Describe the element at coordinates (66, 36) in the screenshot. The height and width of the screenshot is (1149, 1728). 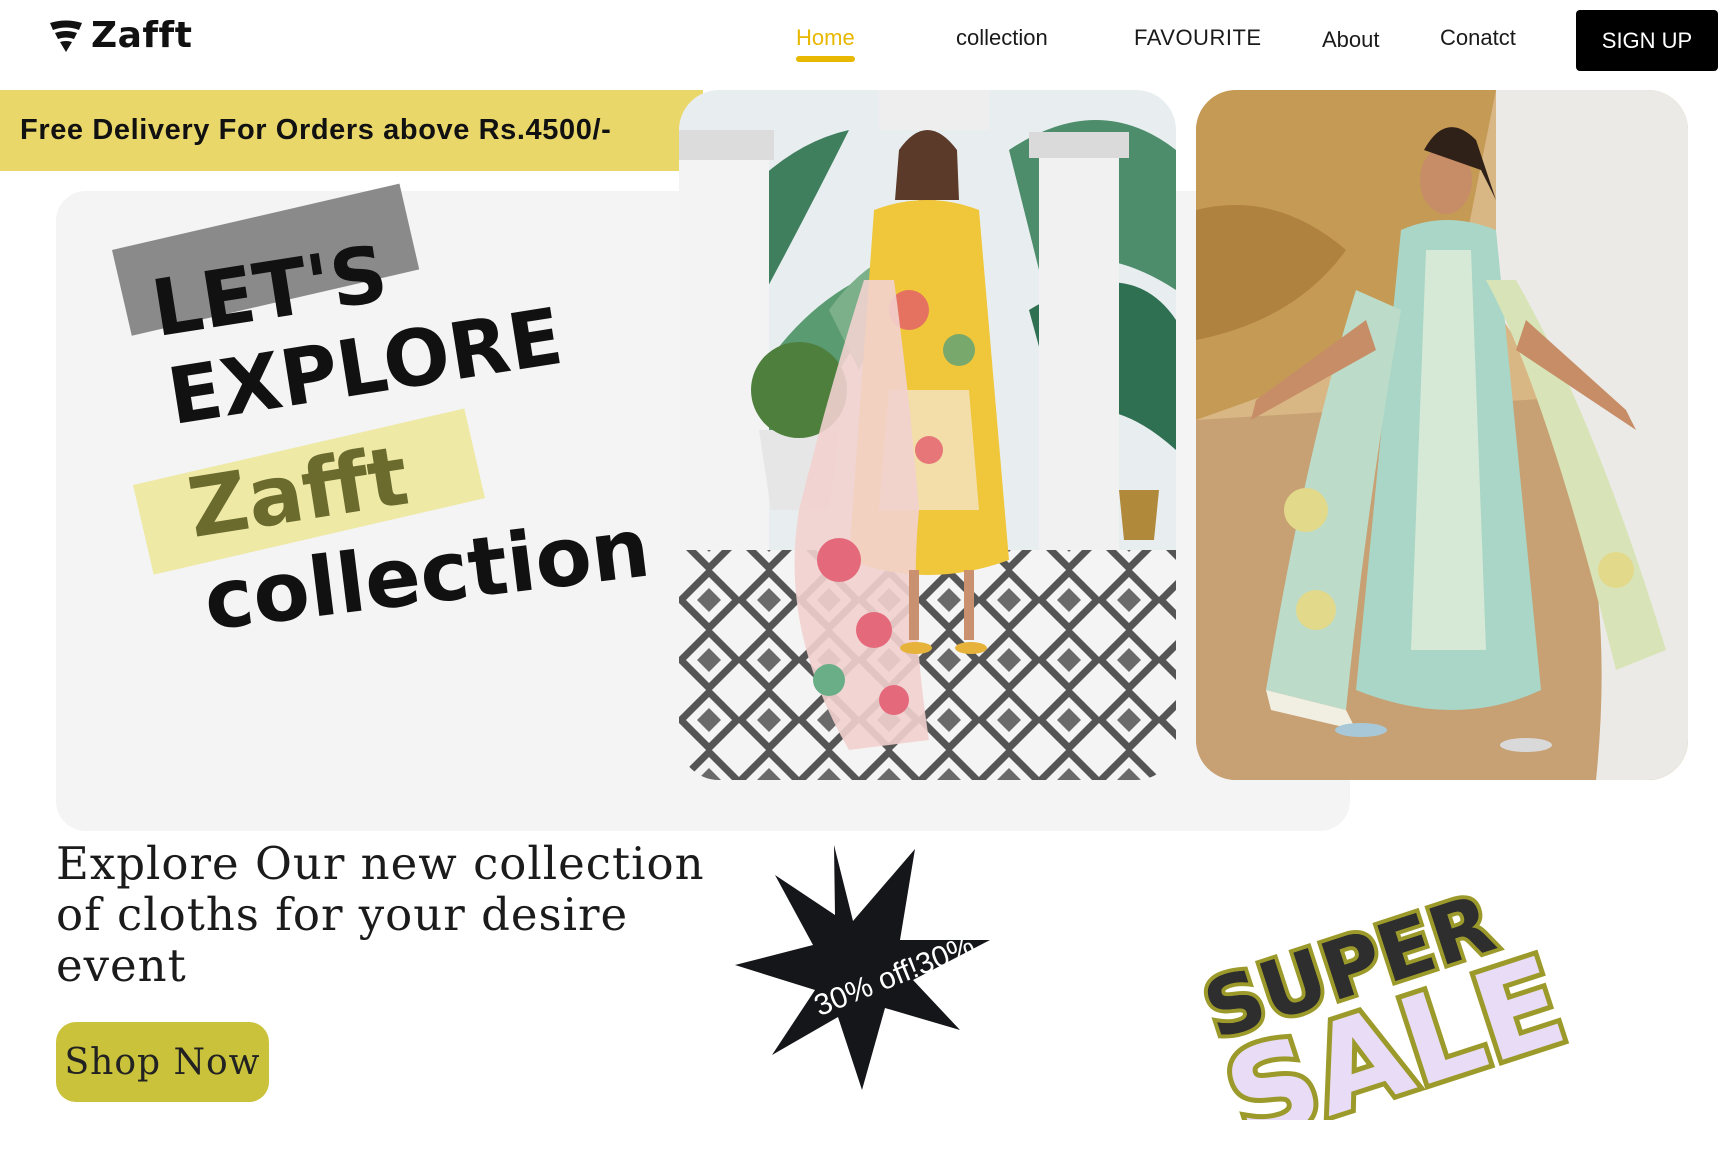
I see `wifi-shield-logo-icon` at that location.